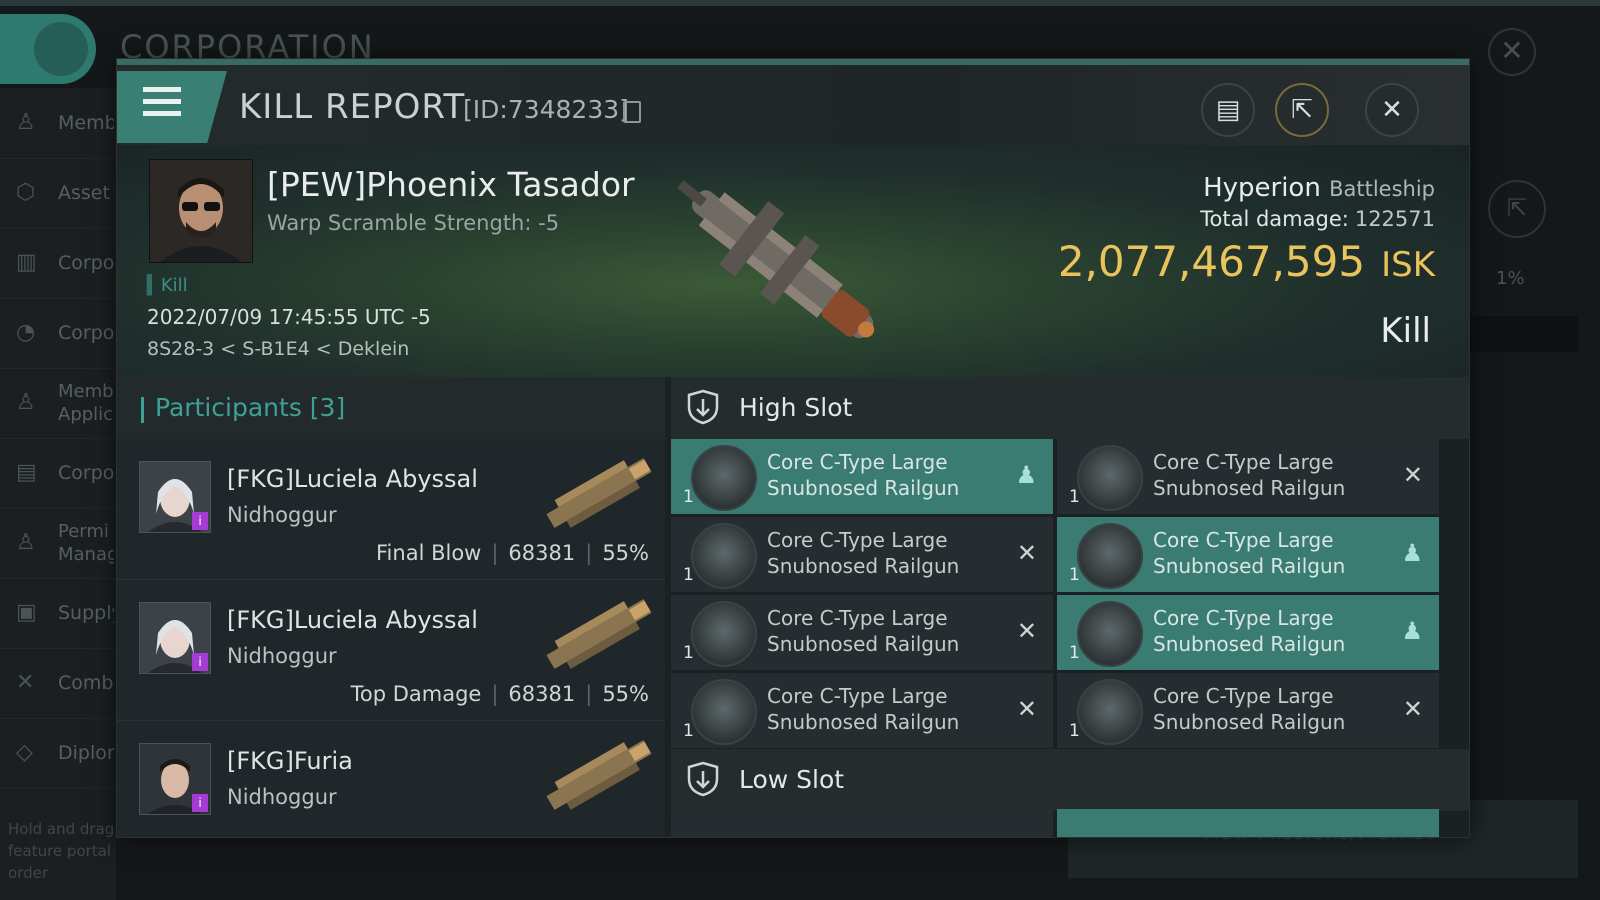 Image resolution: width=1600 pixels, height=900 pixels. Describe the element at coordinates (800, 3) in the screenshot. I see `app-top-border` at that location.